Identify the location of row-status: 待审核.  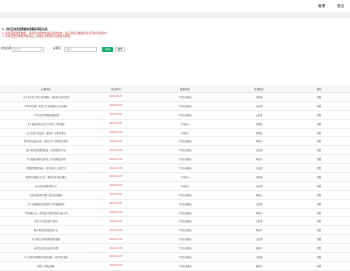
(259, 133).